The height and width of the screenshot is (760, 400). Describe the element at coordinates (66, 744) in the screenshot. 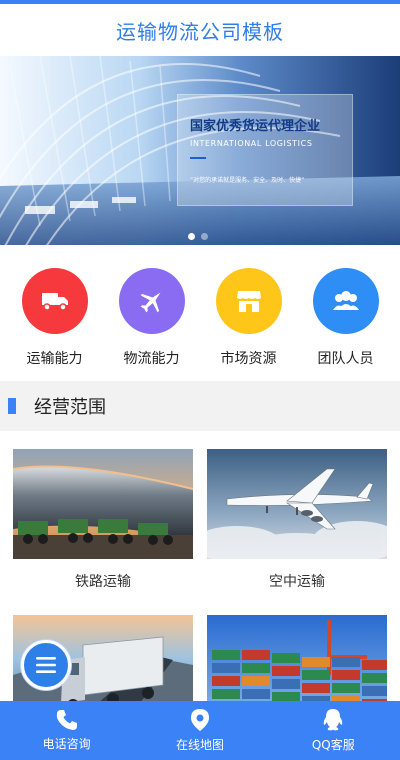

I see `nav-label: 电话咨询` at that location.